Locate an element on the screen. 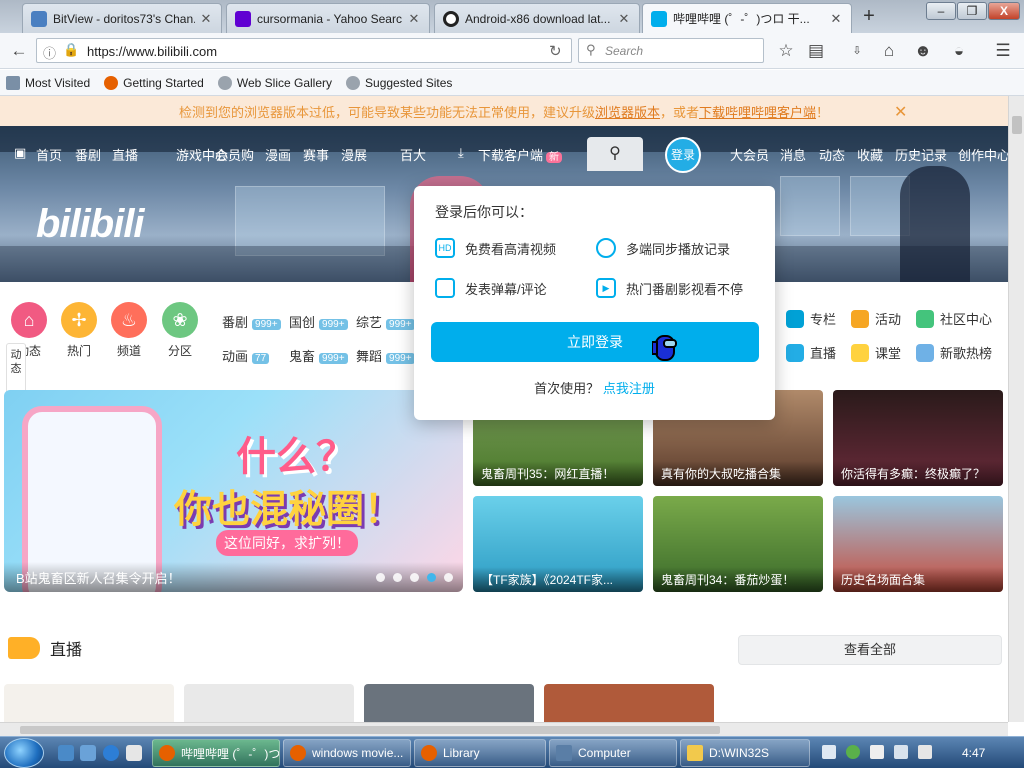 This screenshot has width=1024, height=768. nav-history: 历史记录 is located at coordinates (921, 154).